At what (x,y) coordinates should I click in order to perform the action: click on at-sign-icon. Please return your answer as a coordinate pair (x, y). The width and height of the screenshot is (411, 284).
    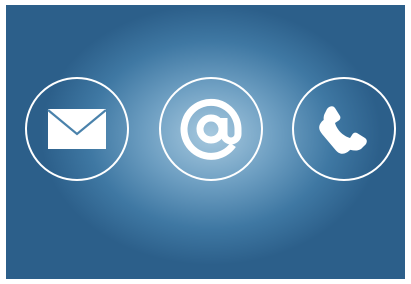
    Looking at the image, I should click on (211, 129).